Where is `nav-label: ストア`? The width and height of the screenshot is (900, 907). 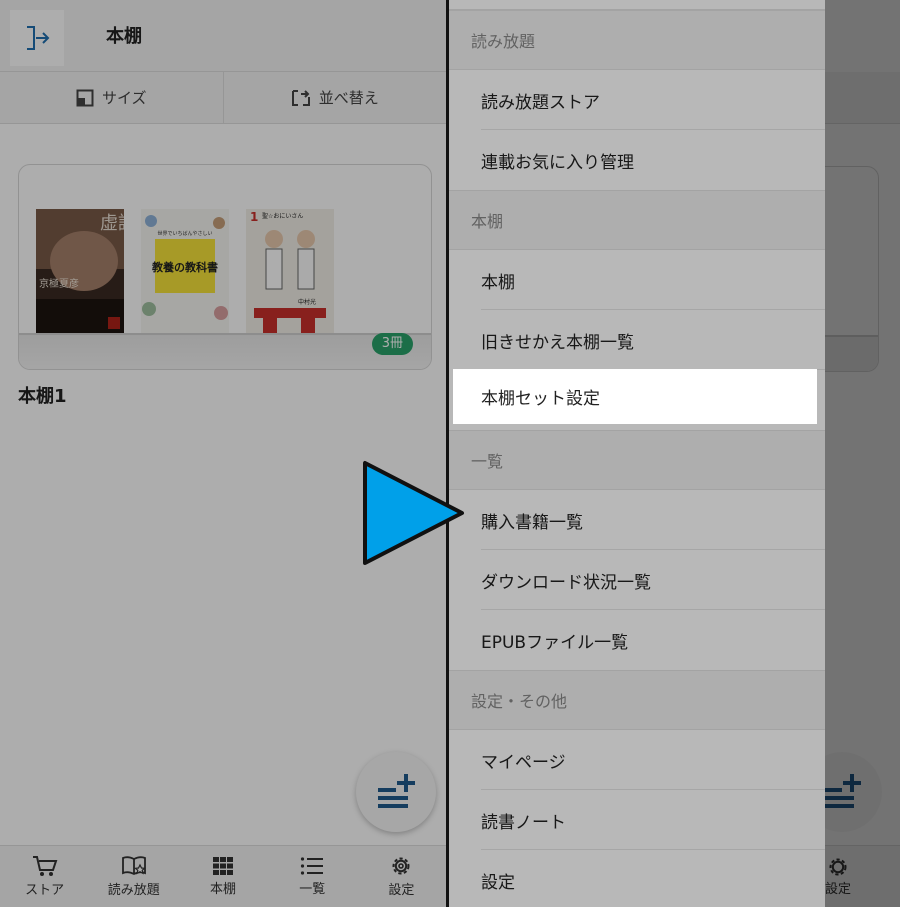 nav-label: ストア is located at coordinates (45, 890).